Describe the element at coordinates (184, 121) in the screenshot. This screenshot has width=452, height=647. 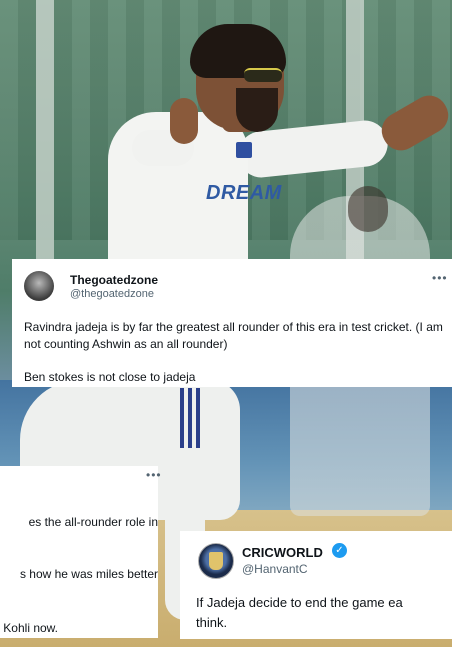
I see `player-pointing-hand` at that location.